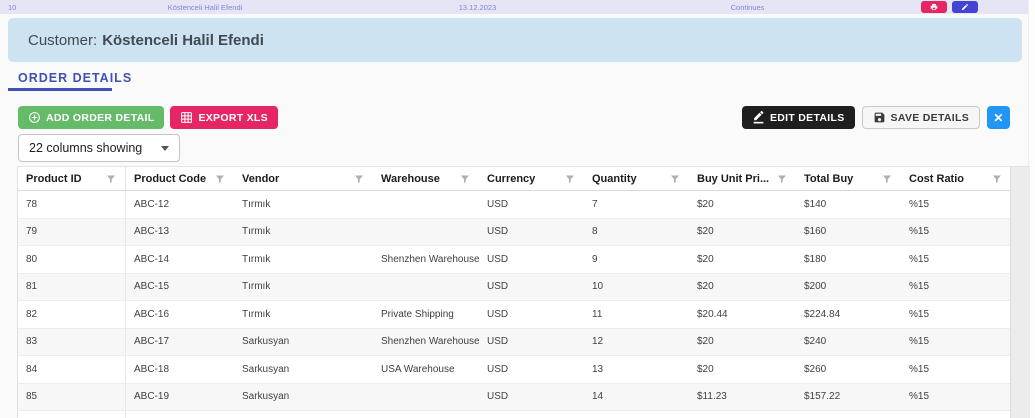 The height and width of the screenshot is (418, 1035). I want to click on table-cell: Private Shipping, so click(417, 314).